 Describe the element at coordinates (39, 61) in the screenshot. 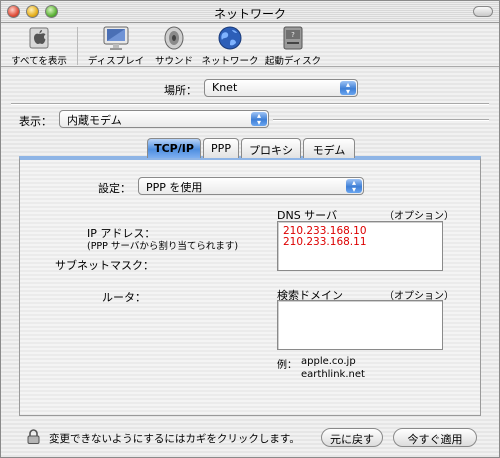

I see `toolbar-show-all-label: すべてを表示` at that location.